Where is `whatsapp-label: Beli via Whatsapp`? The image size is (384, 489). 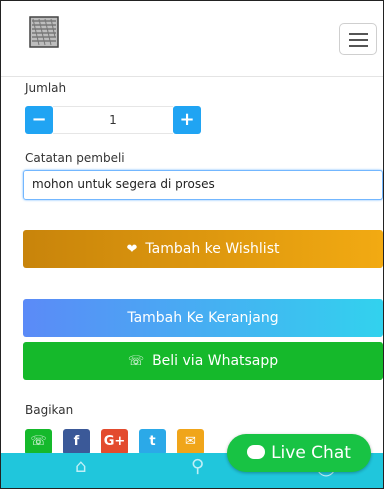
whatsapp-label: Beli via Whatsapp is located at coordinates (215, 361).